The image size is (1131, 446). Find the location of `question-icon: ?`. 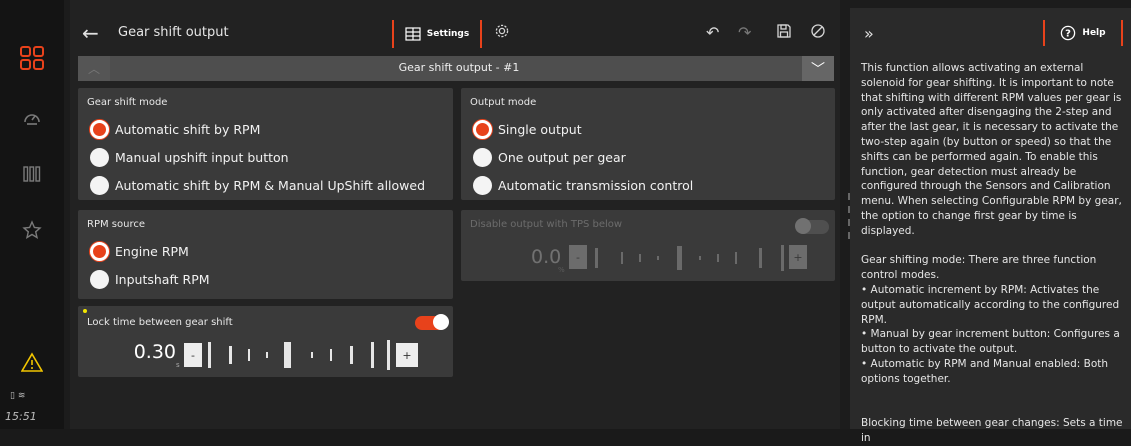

question-icon: ? is located at coordinates (1068, 33).